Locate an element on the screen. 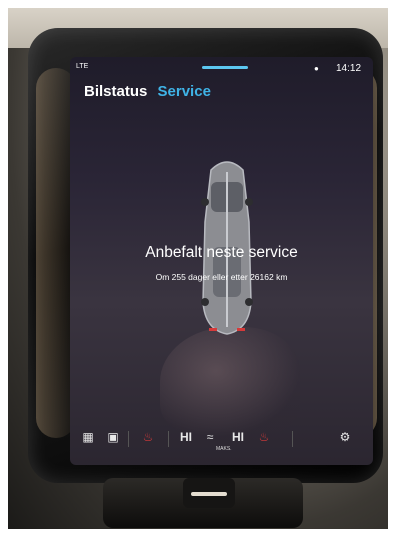  climate-bar: ▦ ▣ ♨ HI ≈ MAKS. HI ♨ ⚙ is located at coordinates (221, 439).